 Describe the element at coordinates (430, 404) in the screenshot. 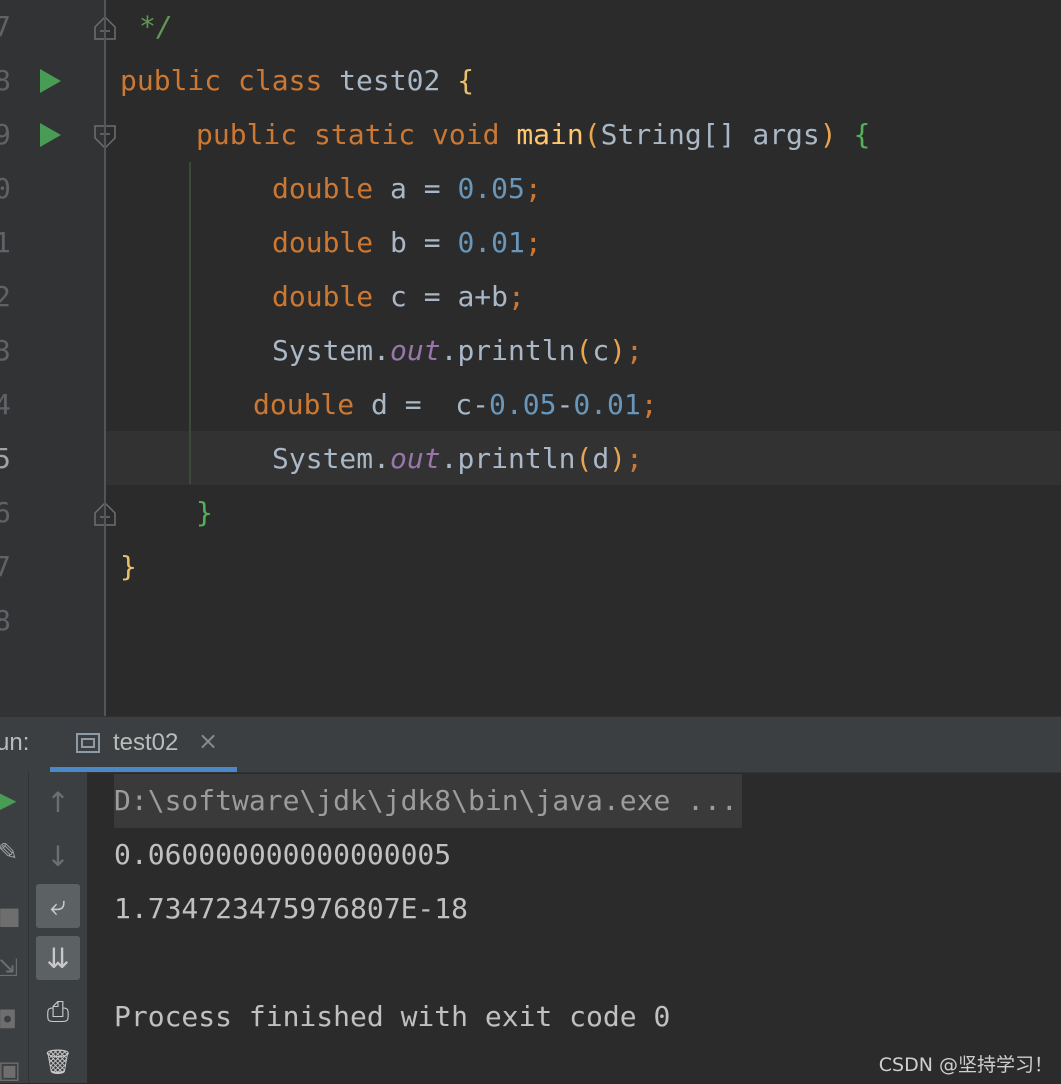

I see `code-text: d = c-` at that location.